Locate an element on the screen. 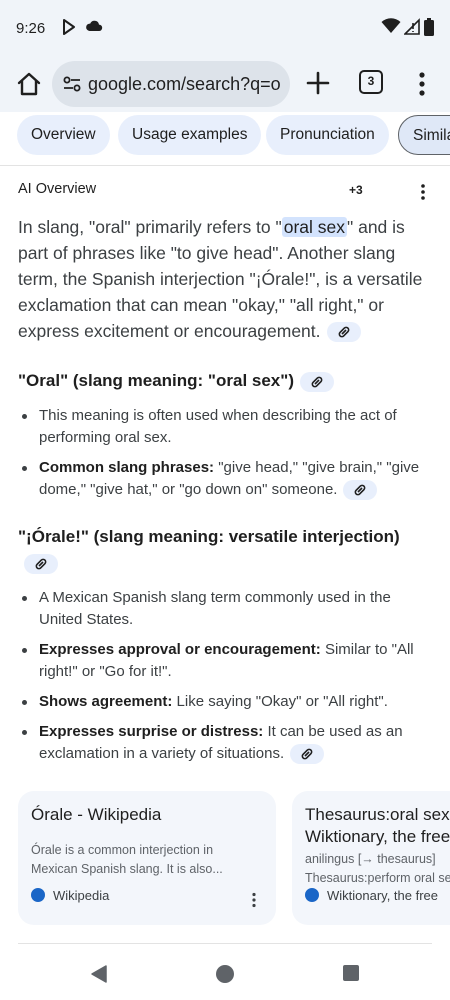 This screenshot has width=450, height=1000. new-tab-icon is located at coordinates (318, 83).